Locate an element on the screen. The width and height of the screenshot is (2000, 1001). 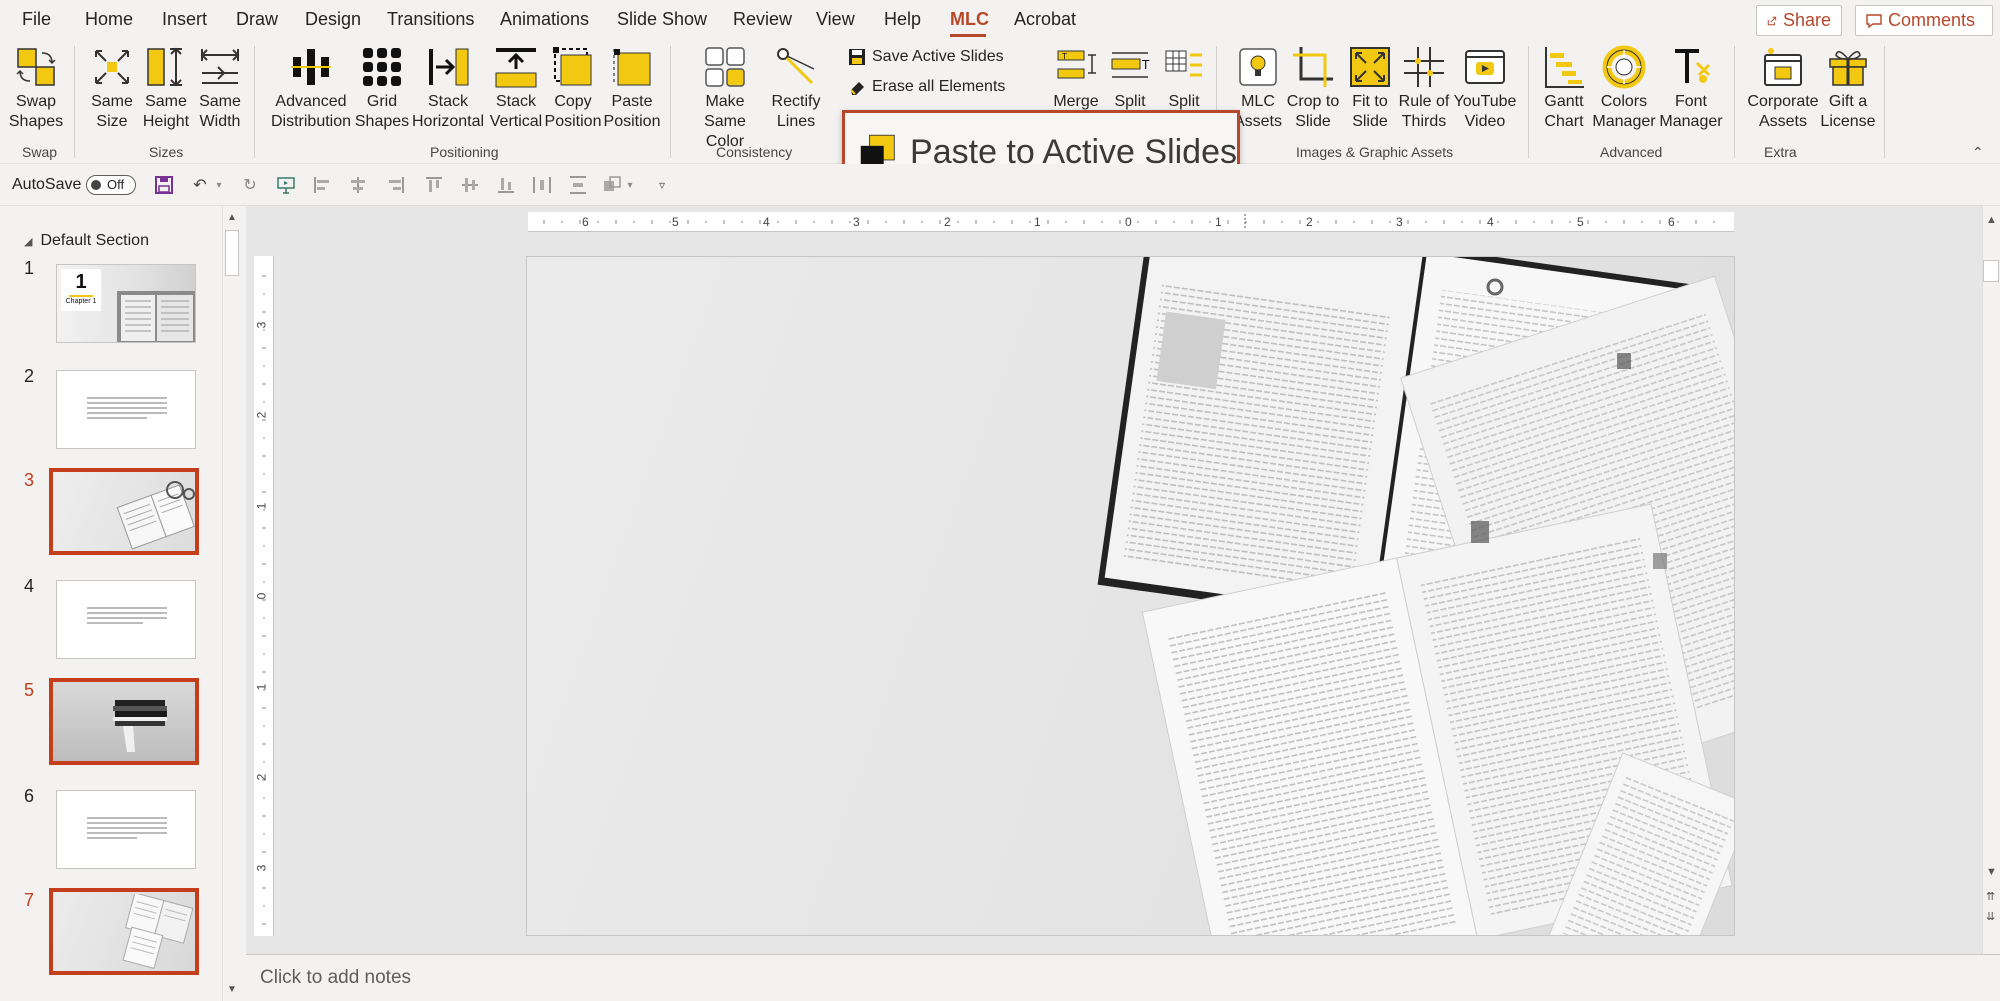
paste-position-button: Paste Position is located at coordinates (632, 88).